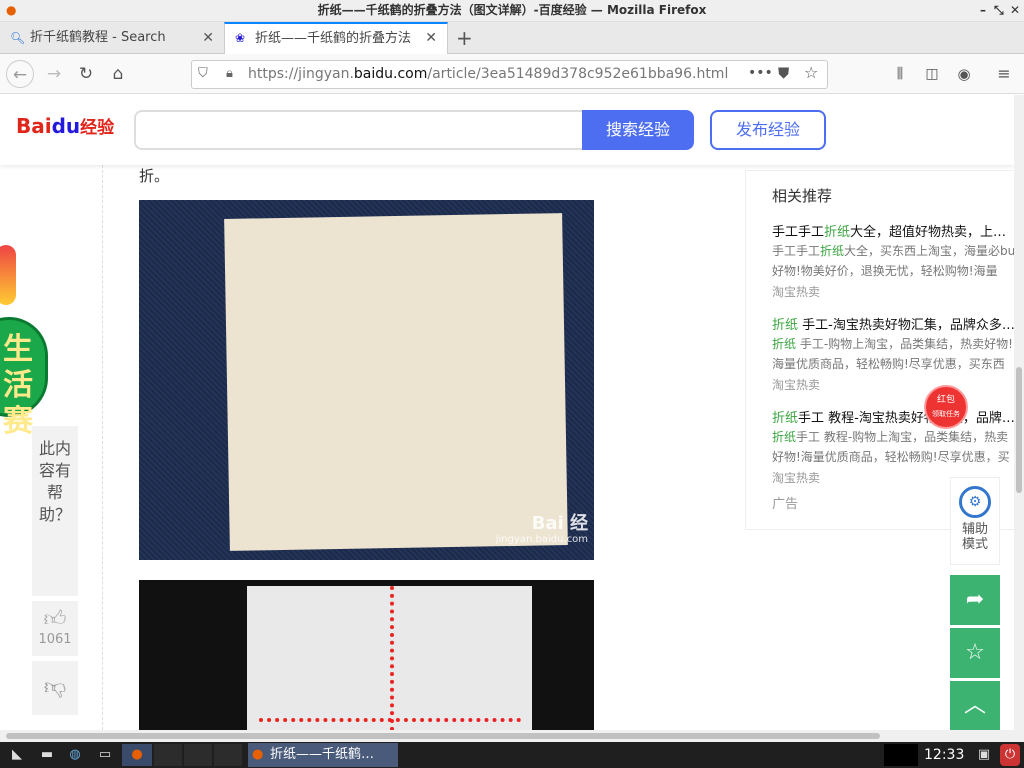  I want to click on red-packet-button: 红包 领取任务, so click(946, 407).